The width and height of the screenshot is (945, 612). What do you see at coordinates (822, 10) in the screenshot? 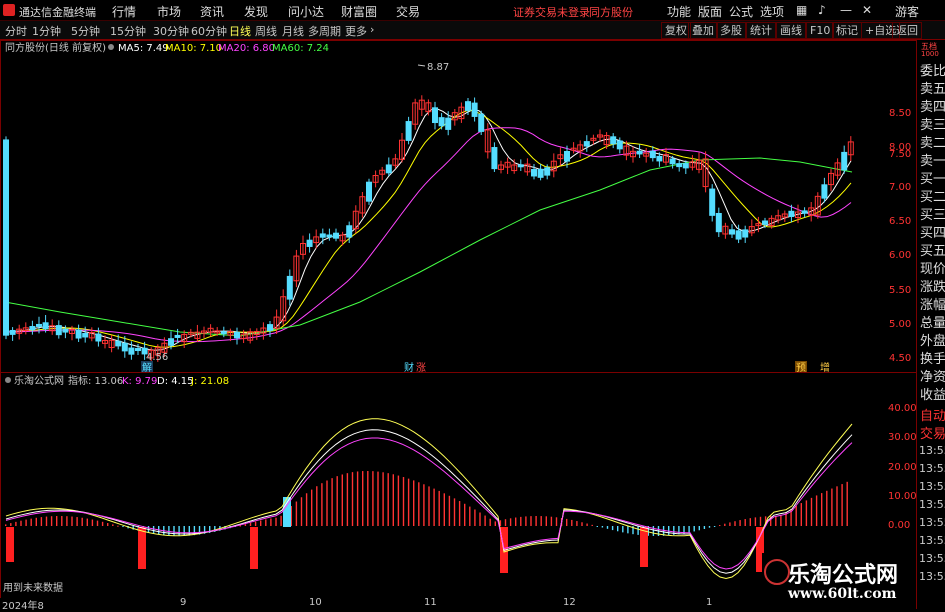
I see `bell-icon: ♪` at bounding box center [822, 10].